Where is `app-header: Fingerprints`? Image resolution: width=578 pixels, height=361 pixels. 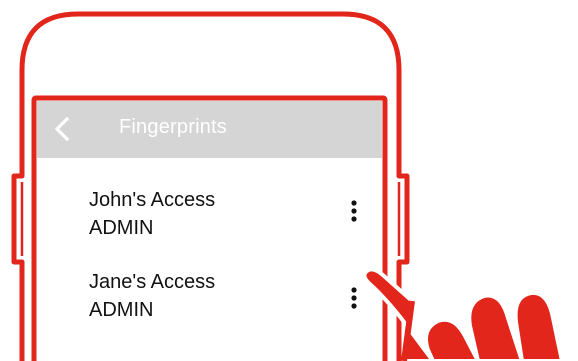 app-header: Fingerprints is located at coordinates (209, 129).